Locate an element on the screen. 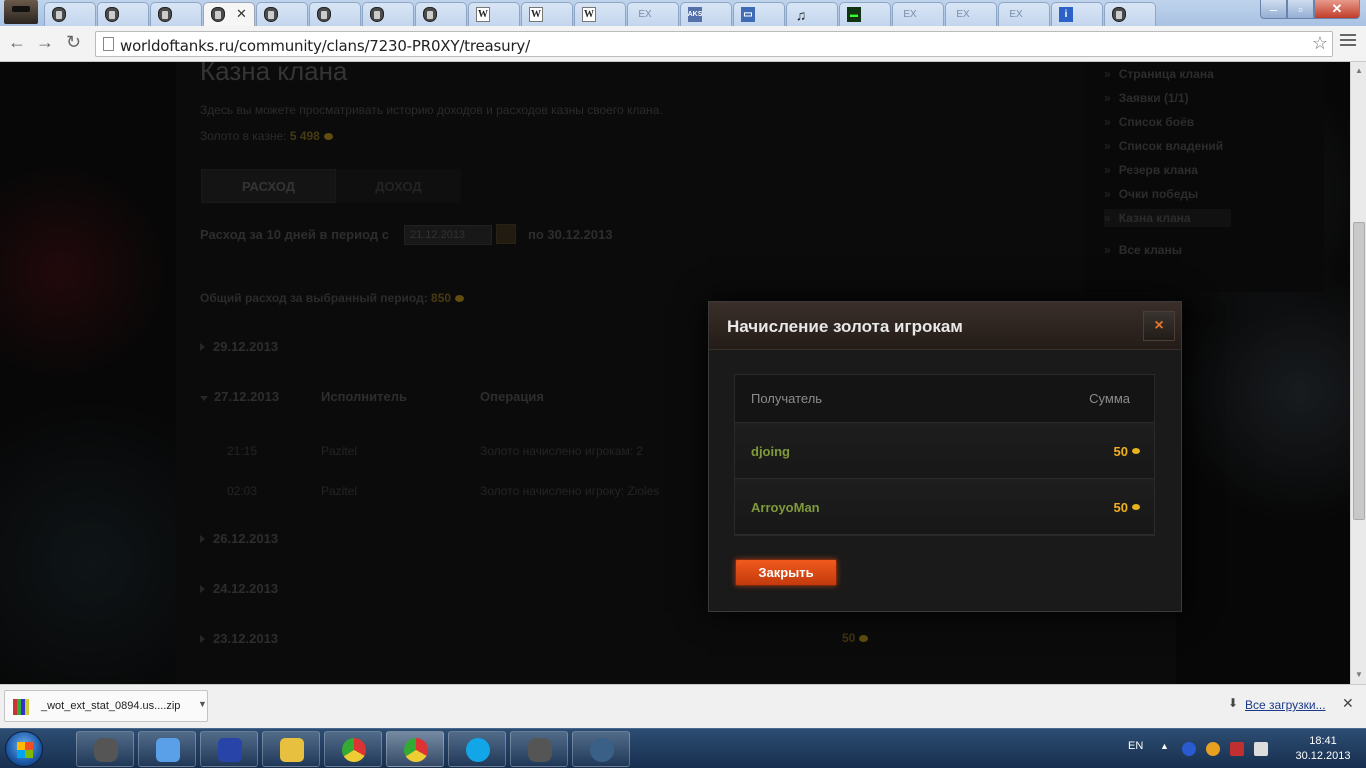 This screenshot has width=1366, height=768. network-icon is located at coordinates (1189, 749).